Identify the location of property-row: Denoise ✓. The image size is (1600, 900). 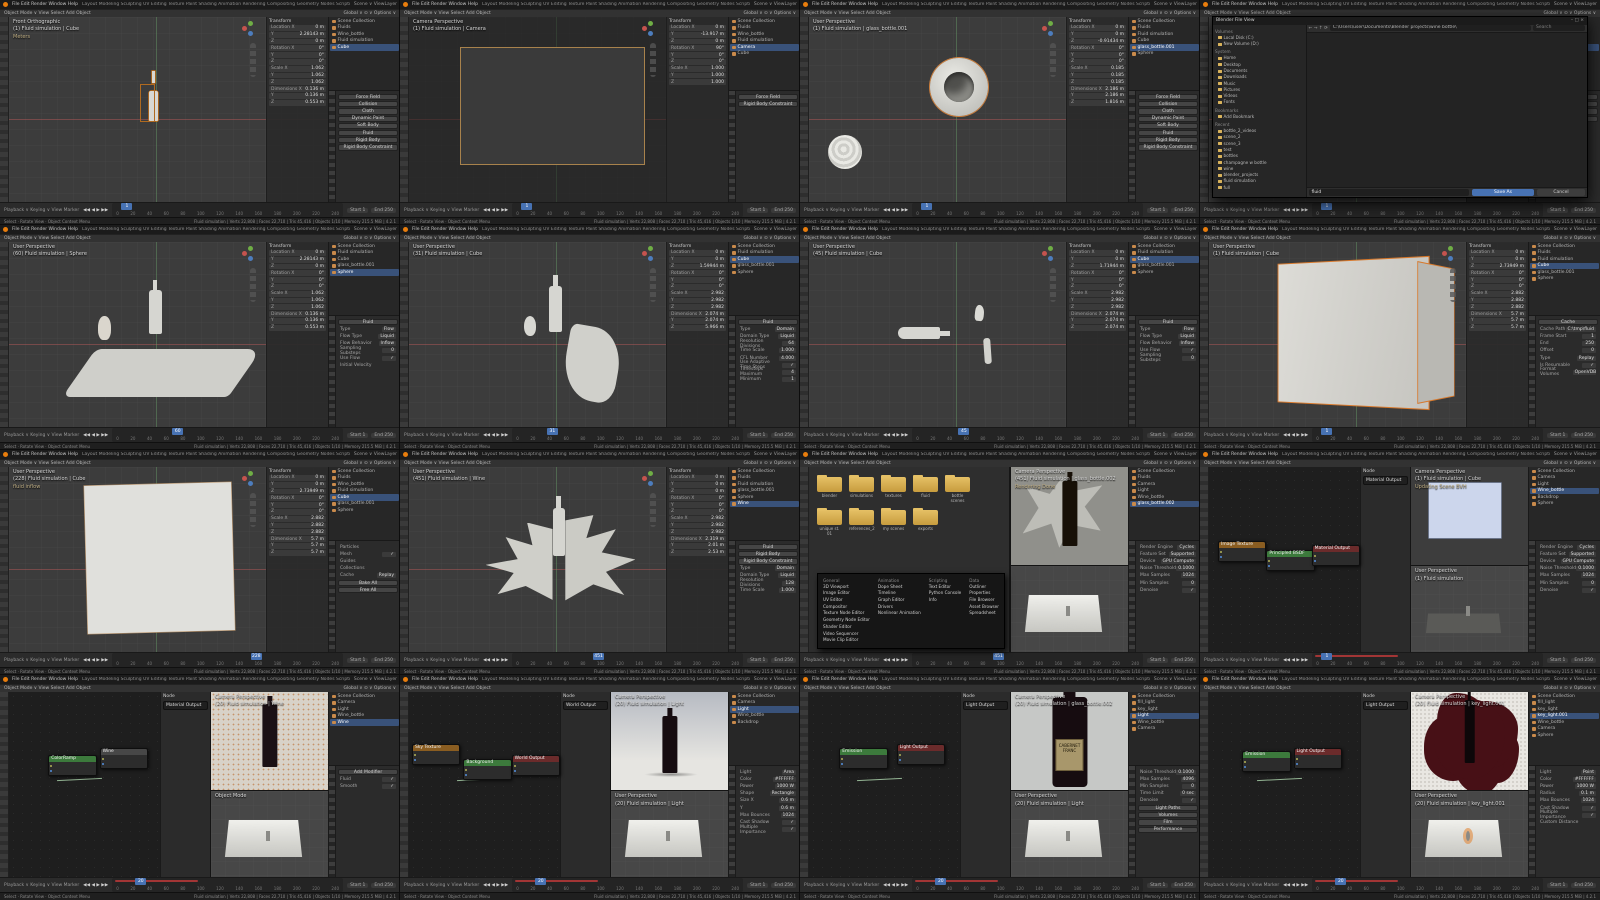
(1168, 801).